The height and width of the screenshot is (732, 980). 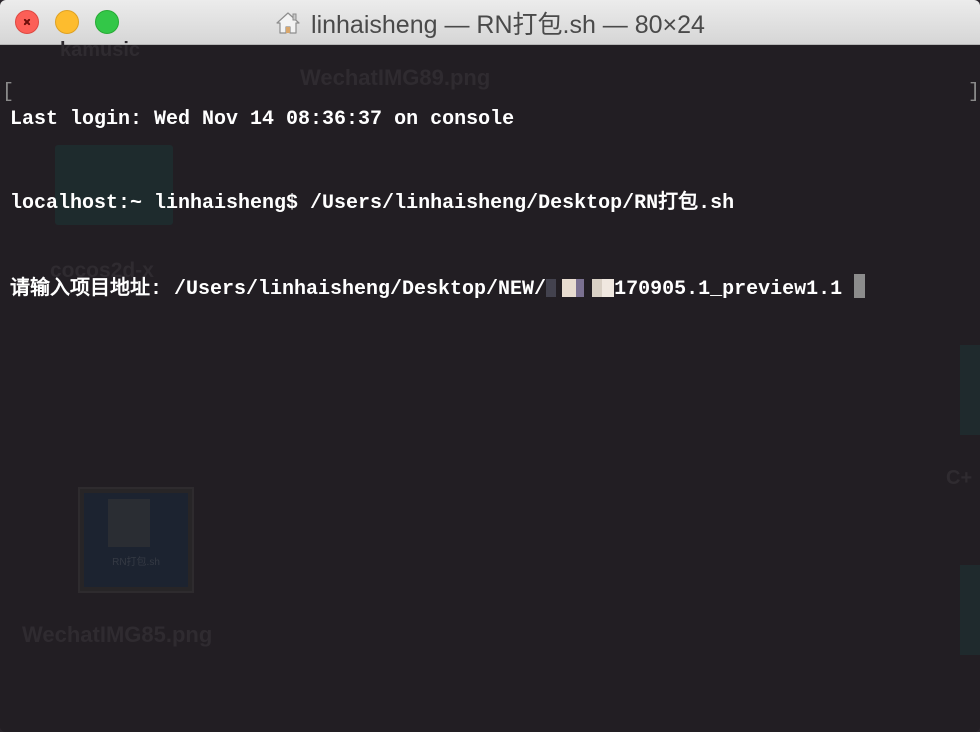 I want to click on home-icon, so click(x=288, y=22).